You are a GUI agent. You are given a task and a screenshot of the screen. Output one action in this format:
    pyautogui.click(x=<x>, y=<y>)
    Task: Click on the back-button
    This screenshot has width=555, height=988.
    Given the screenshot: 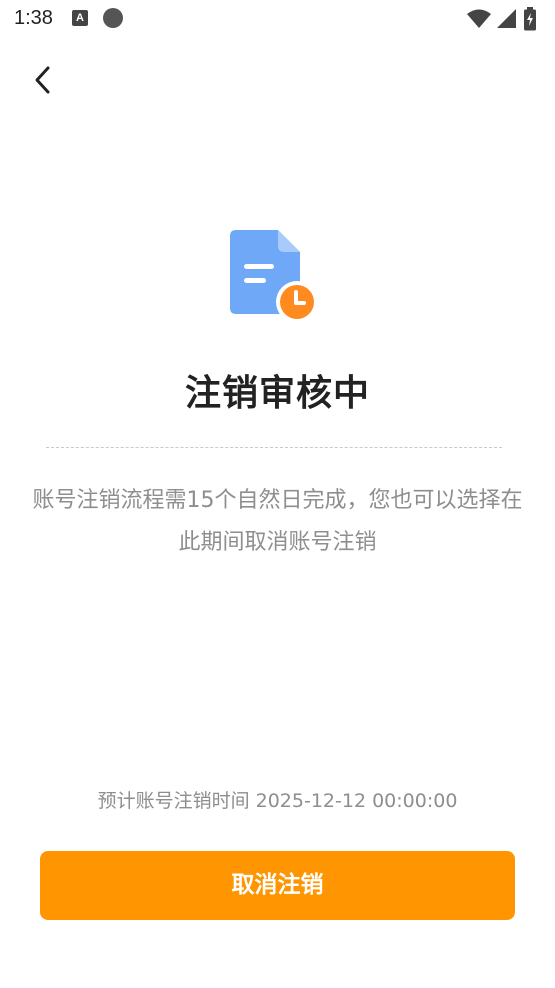 What is the action you would take?
    pyautogui.click(x=44, y=80)
    